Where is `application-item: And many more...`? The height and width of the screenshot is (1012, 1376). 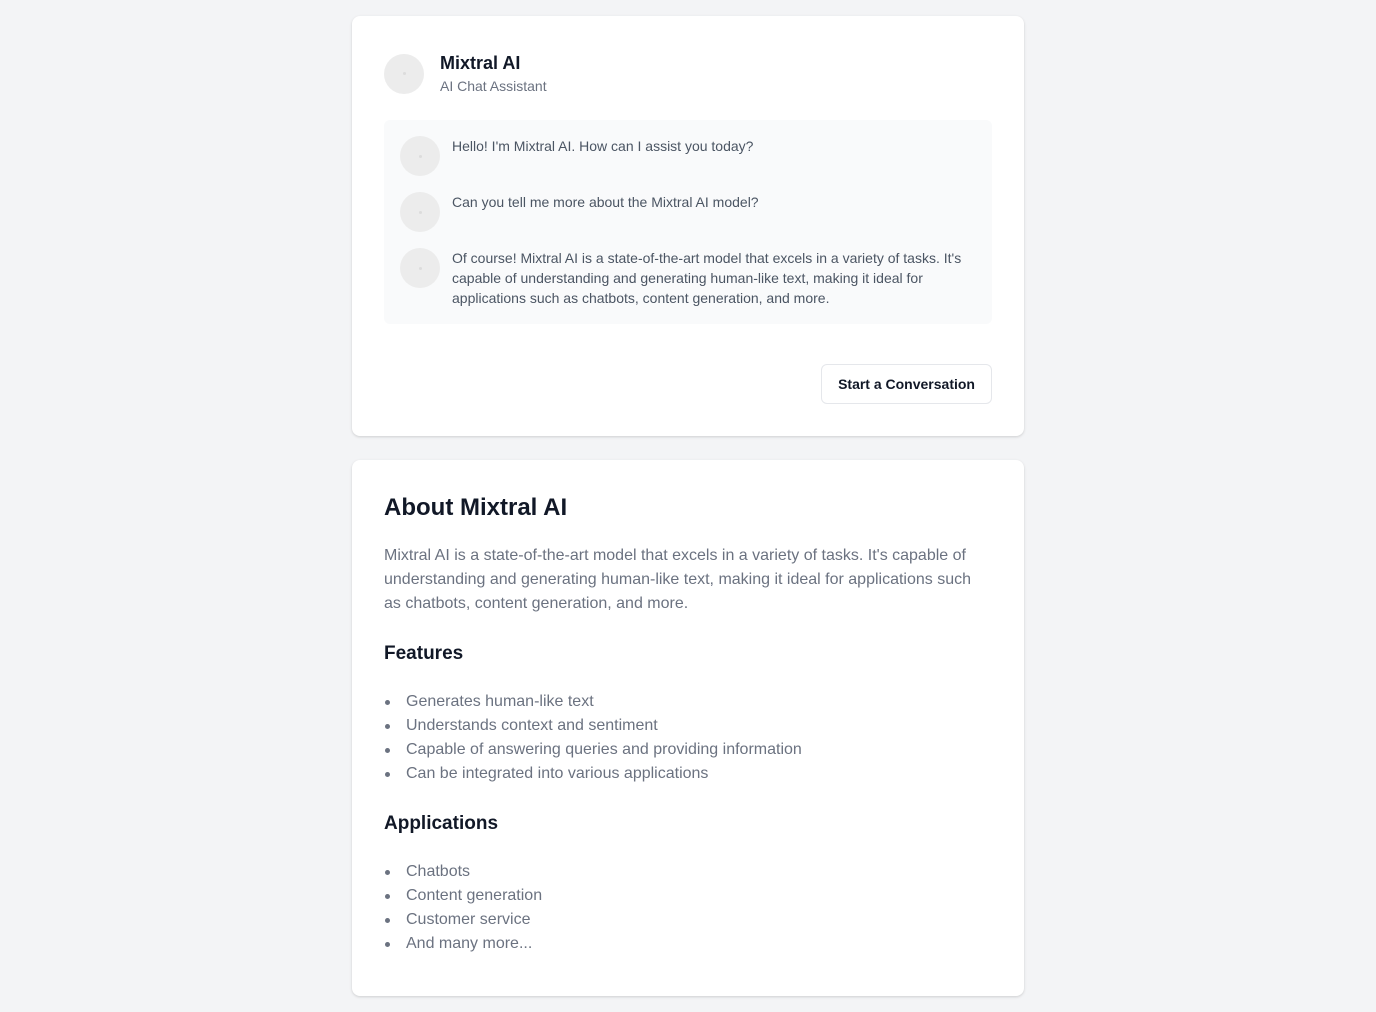 application-item: And many more... is located at coordinates (688, 944).